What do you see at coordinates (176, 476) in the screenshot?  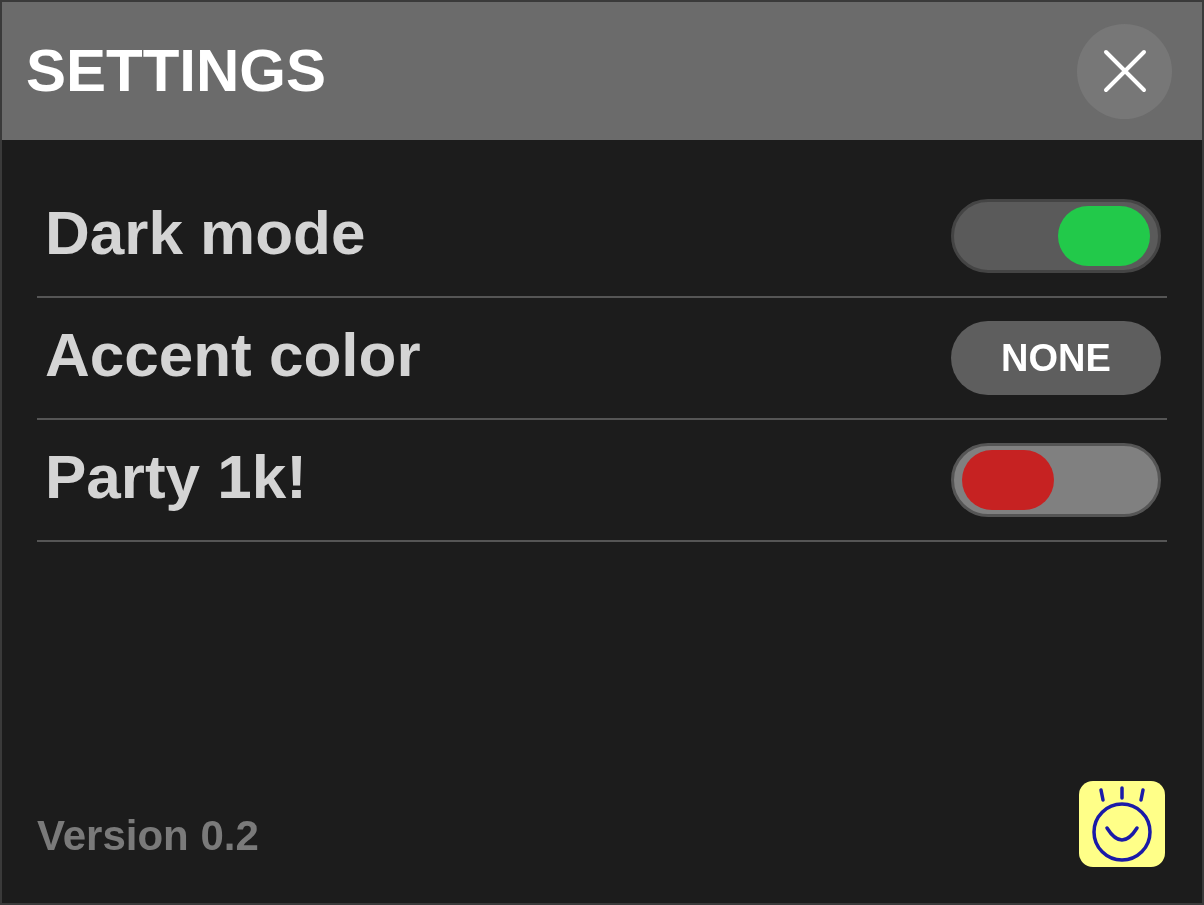 I see `setting-label: Party 1k!` at bounding box center [176, 476].